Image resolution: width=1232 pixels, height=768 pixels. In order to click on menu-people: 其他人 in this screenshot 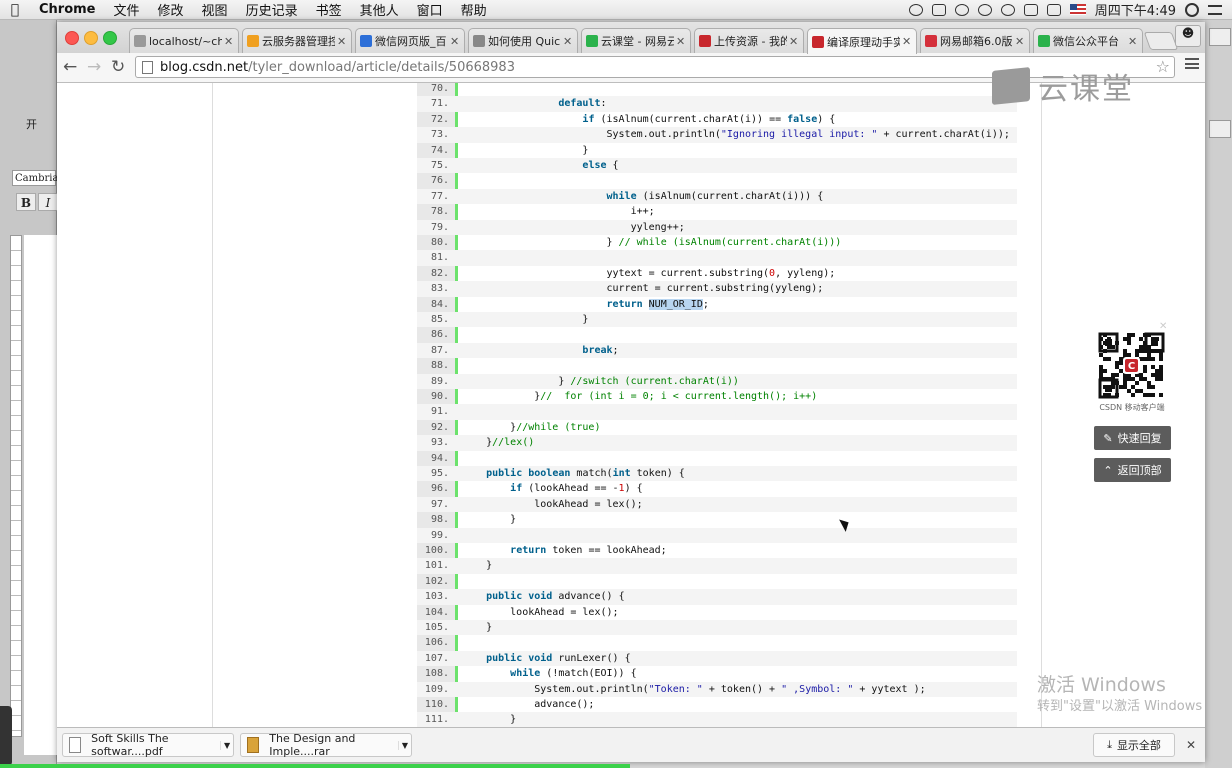, I will do `click(379, 9)`.